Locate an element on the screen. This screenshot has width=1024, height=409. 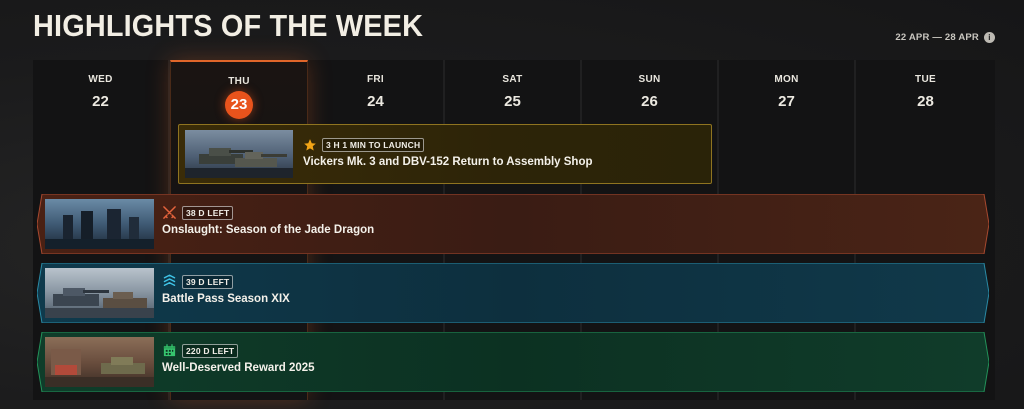
event-thumbnail-tanks is located at coordinates (239, 154).